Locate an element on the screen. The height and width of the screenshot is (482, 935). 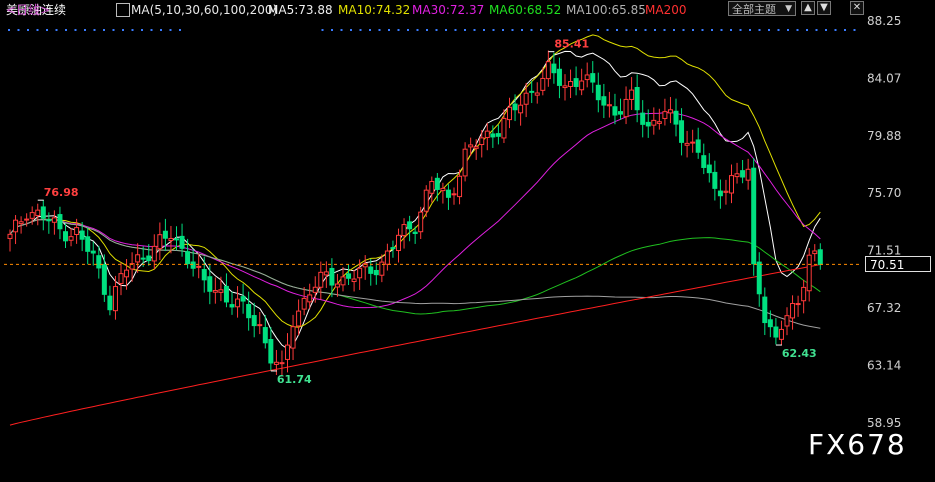
scroll-up-button: ▲ is located at coordinates (808, 8).